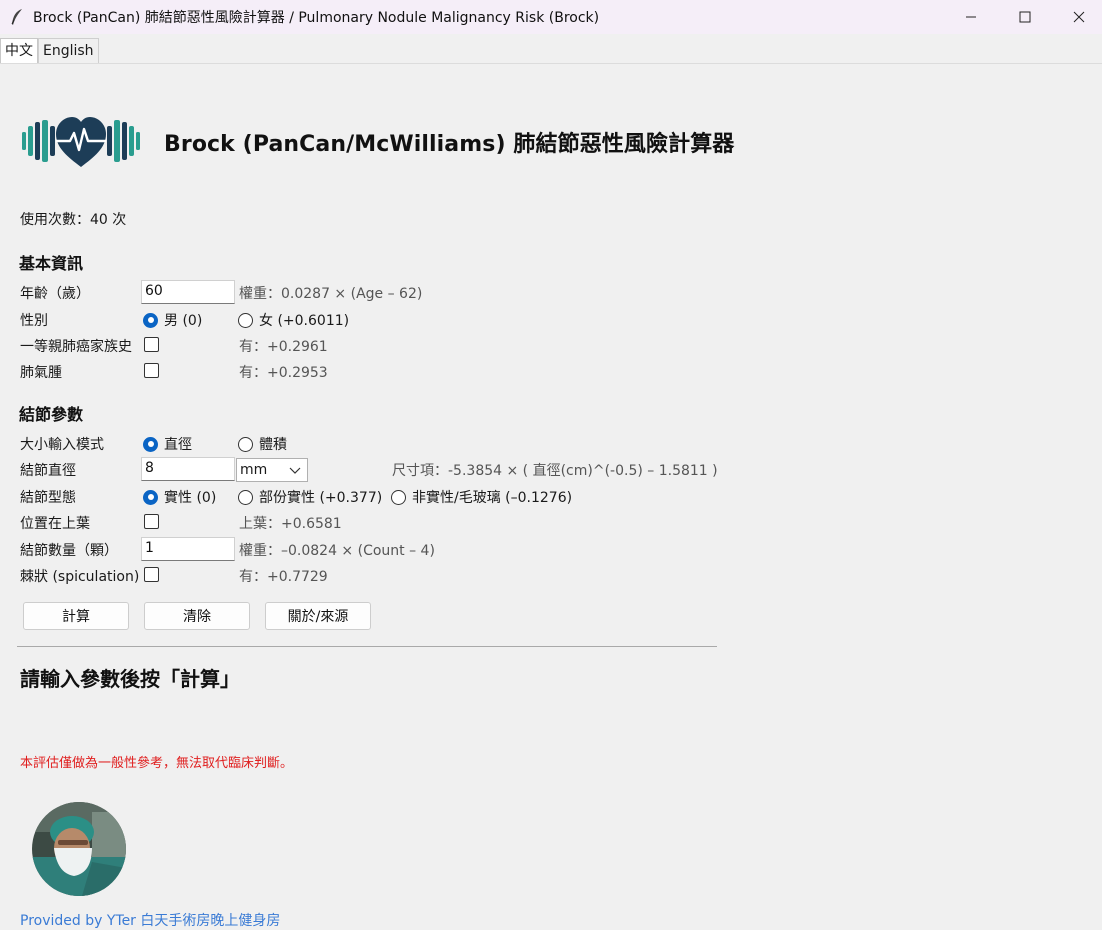 The width and height of the screenshot is (1102, 930). Describe the element at coordinates (197, 616) in the screenshot. I see `clear-button: 清除` at that location.